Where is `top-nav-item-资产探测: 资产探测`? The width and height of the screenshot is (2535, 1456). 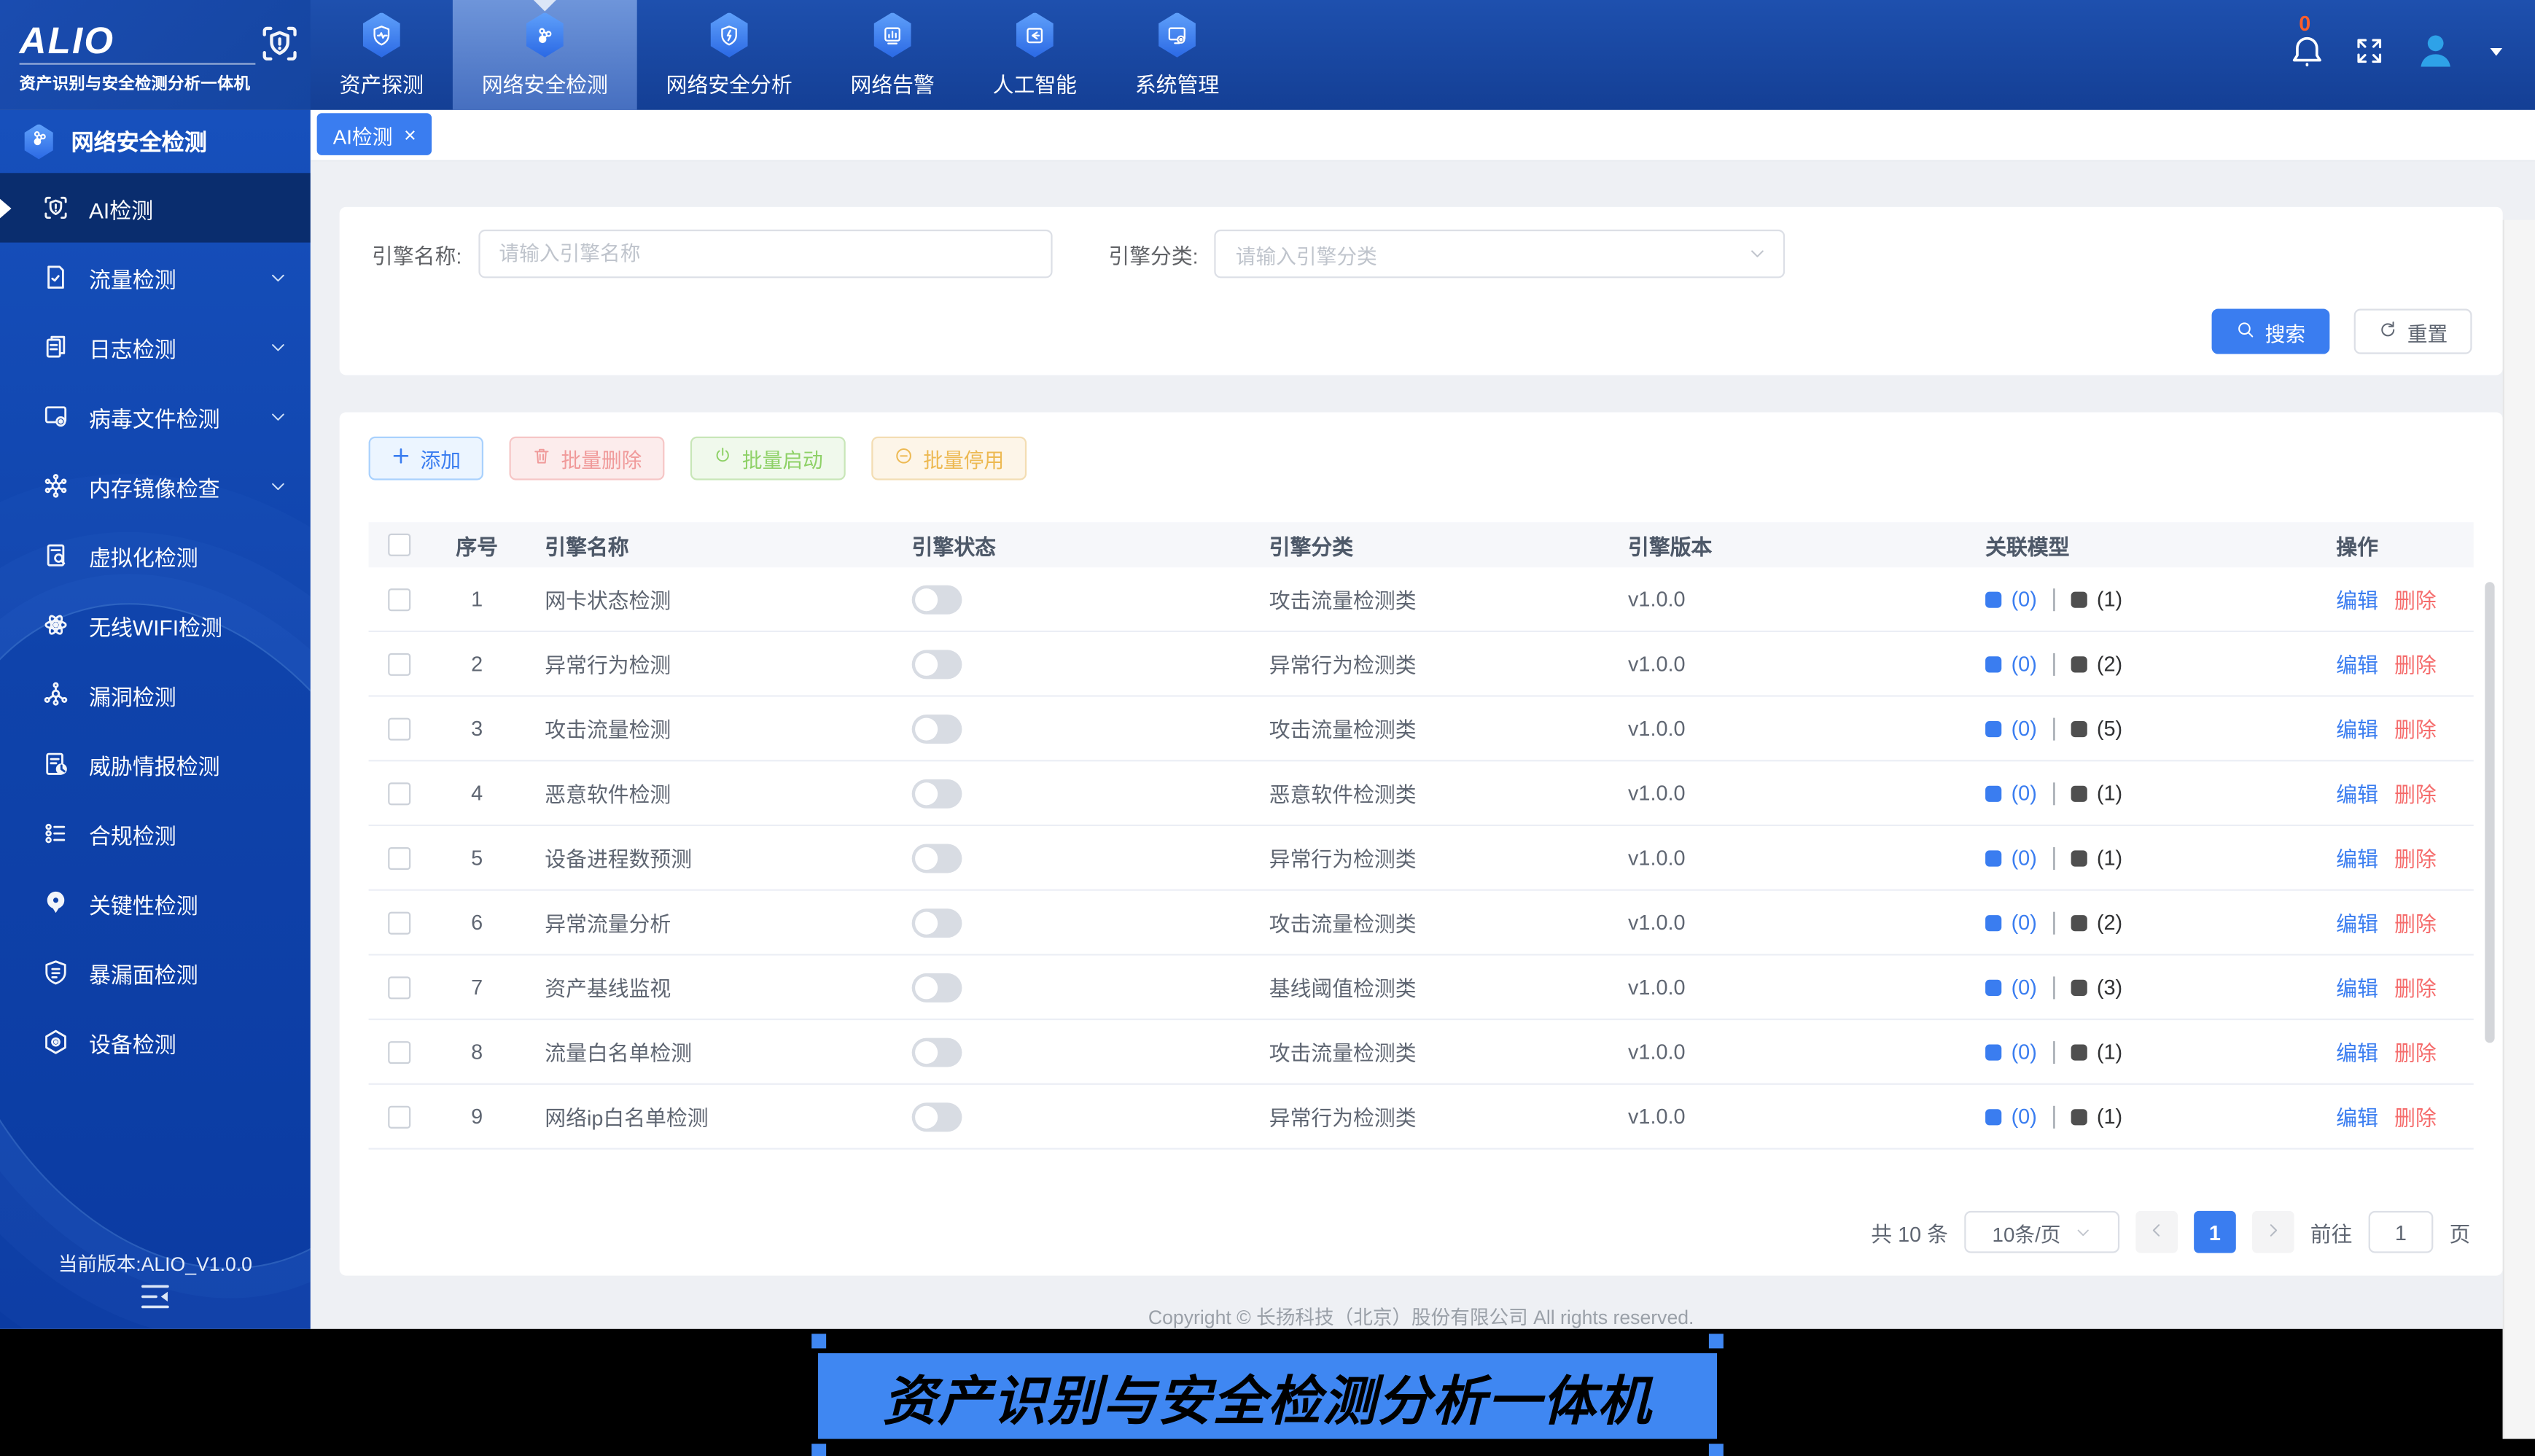
top-nav-item-资产探测: 资产探测 is located at coordinates (382, 55).